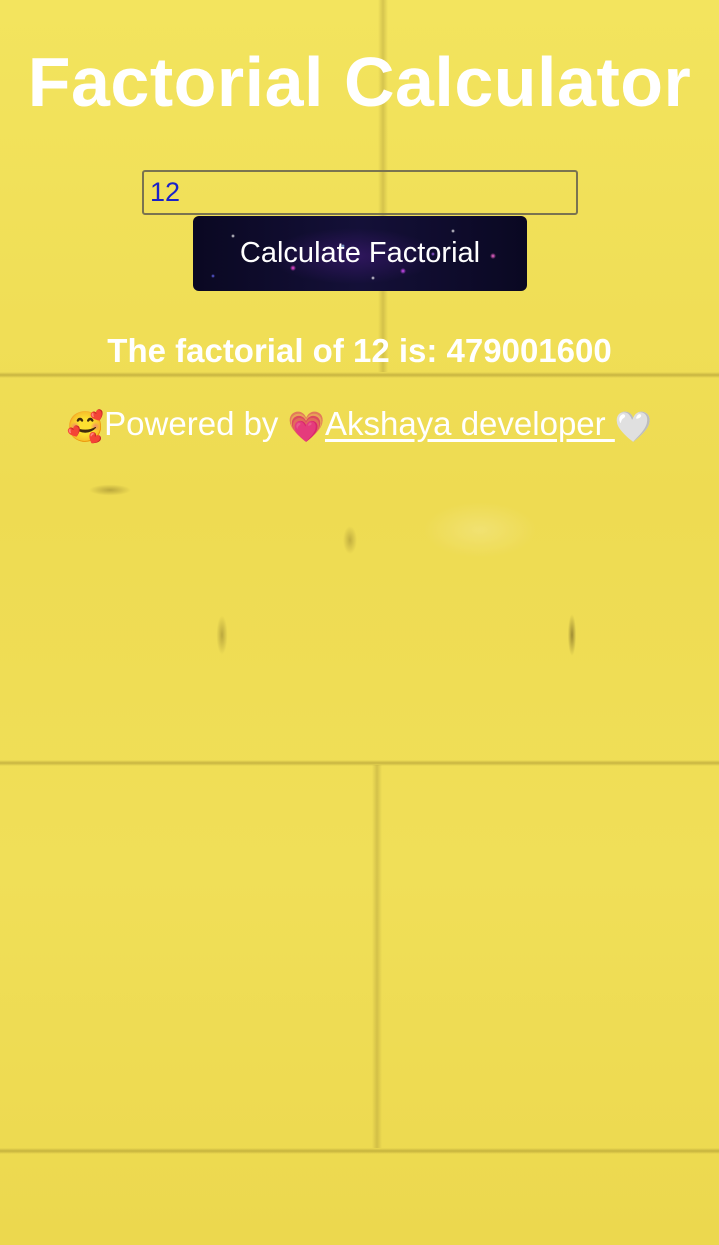 The image size is (719, 1245). I want to click on calculate-factorial-button: Calculate Factorial, so click(360, 253).